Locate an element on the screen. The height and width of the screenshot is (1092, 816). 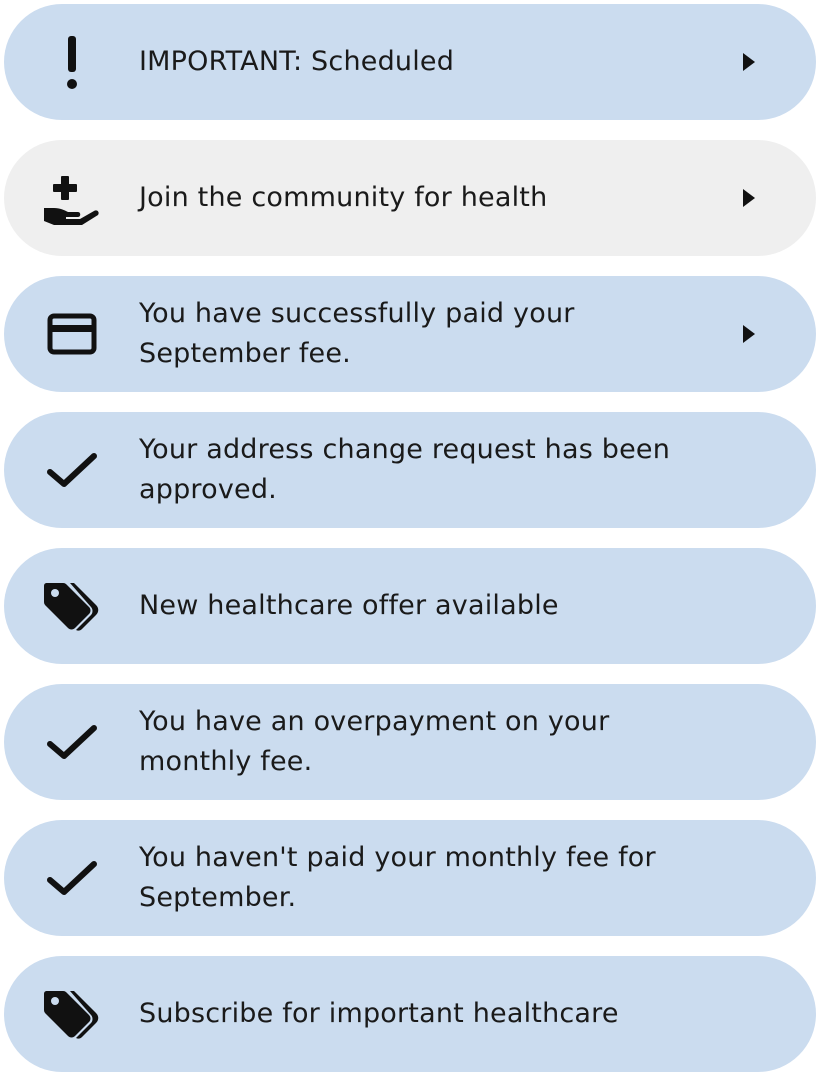
notification-item-important-scheduled: IMPORTANT: Scheduled is located at coordinates (410, 62).